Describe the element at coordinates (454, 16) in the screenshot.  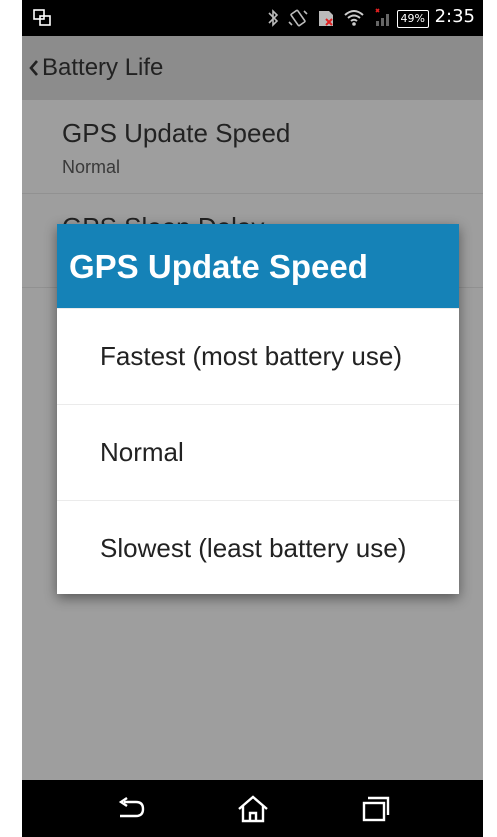
I see `status-clock: 2:35` at that location.